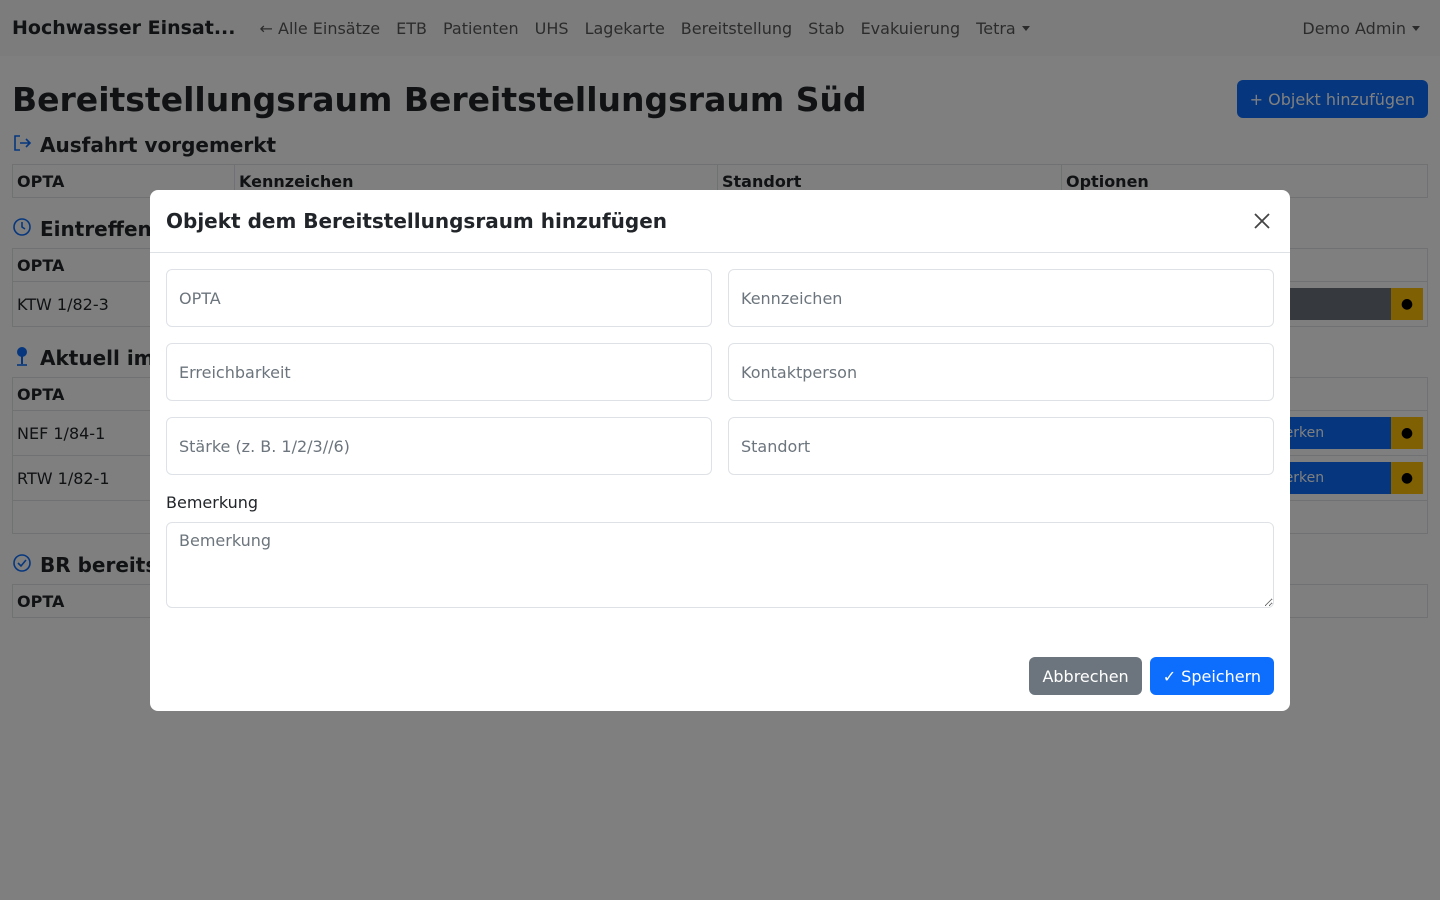 The height and width of the screenshot is (900, 1440). I want to click on erreichbarkeit-input, so click(439, 372).